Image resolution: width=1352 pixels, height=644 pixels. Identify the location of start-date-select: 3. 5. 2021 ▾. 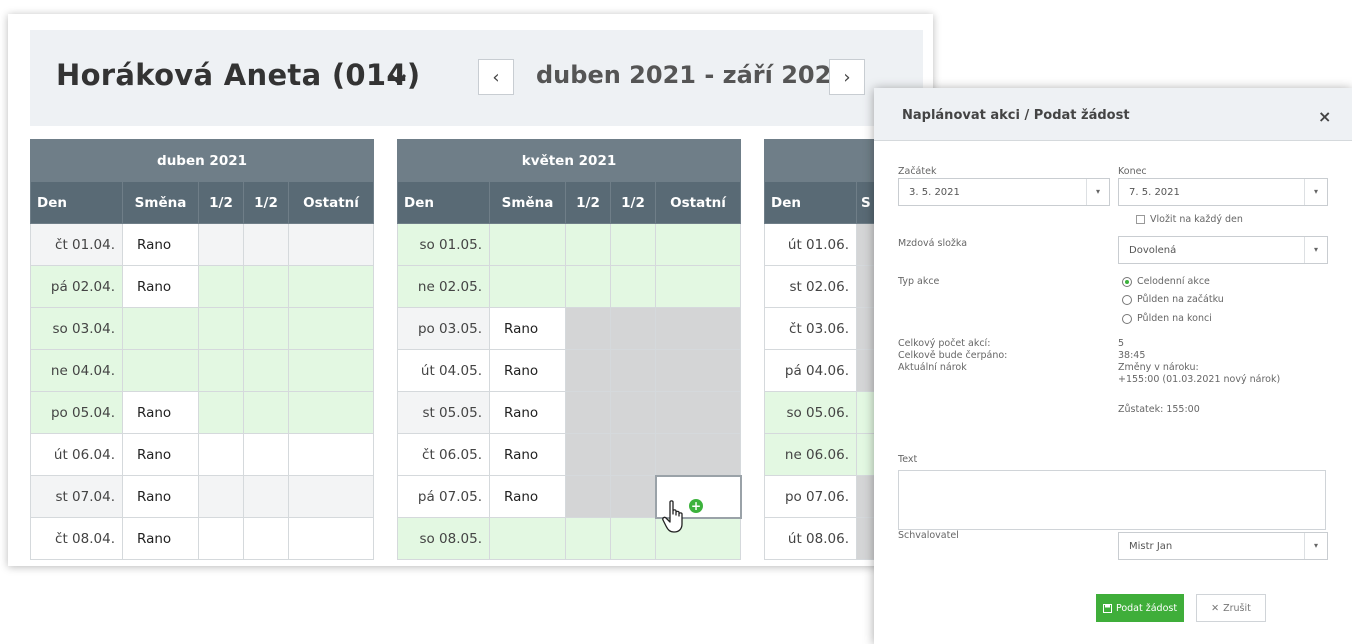
(1004, 192).